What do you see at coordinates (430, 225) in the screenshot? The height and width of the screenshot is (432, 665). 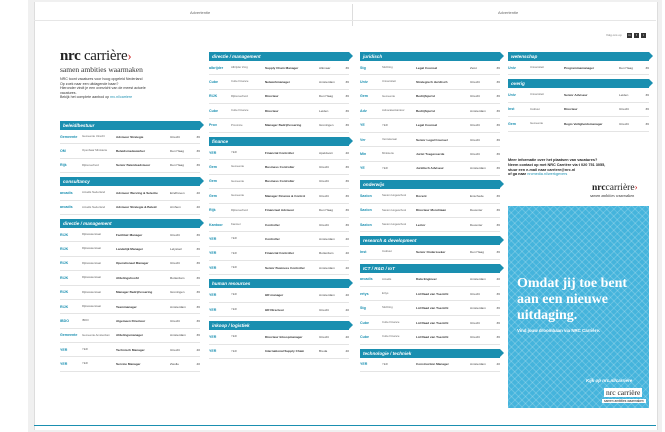 I see `vacancy-row: Saxion Saxion Hogeschool Lector Deventer 36` at bounding box center [430, 225].